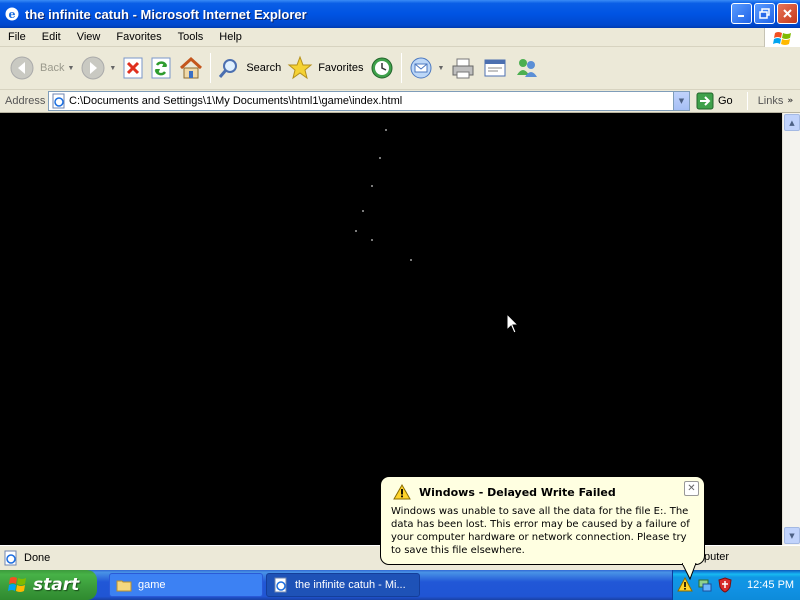 The width and height of the screenshot is (800, 600). Describe the element at coordinates (56, 585) in the screenshot. I see `start-label: start` at that location.